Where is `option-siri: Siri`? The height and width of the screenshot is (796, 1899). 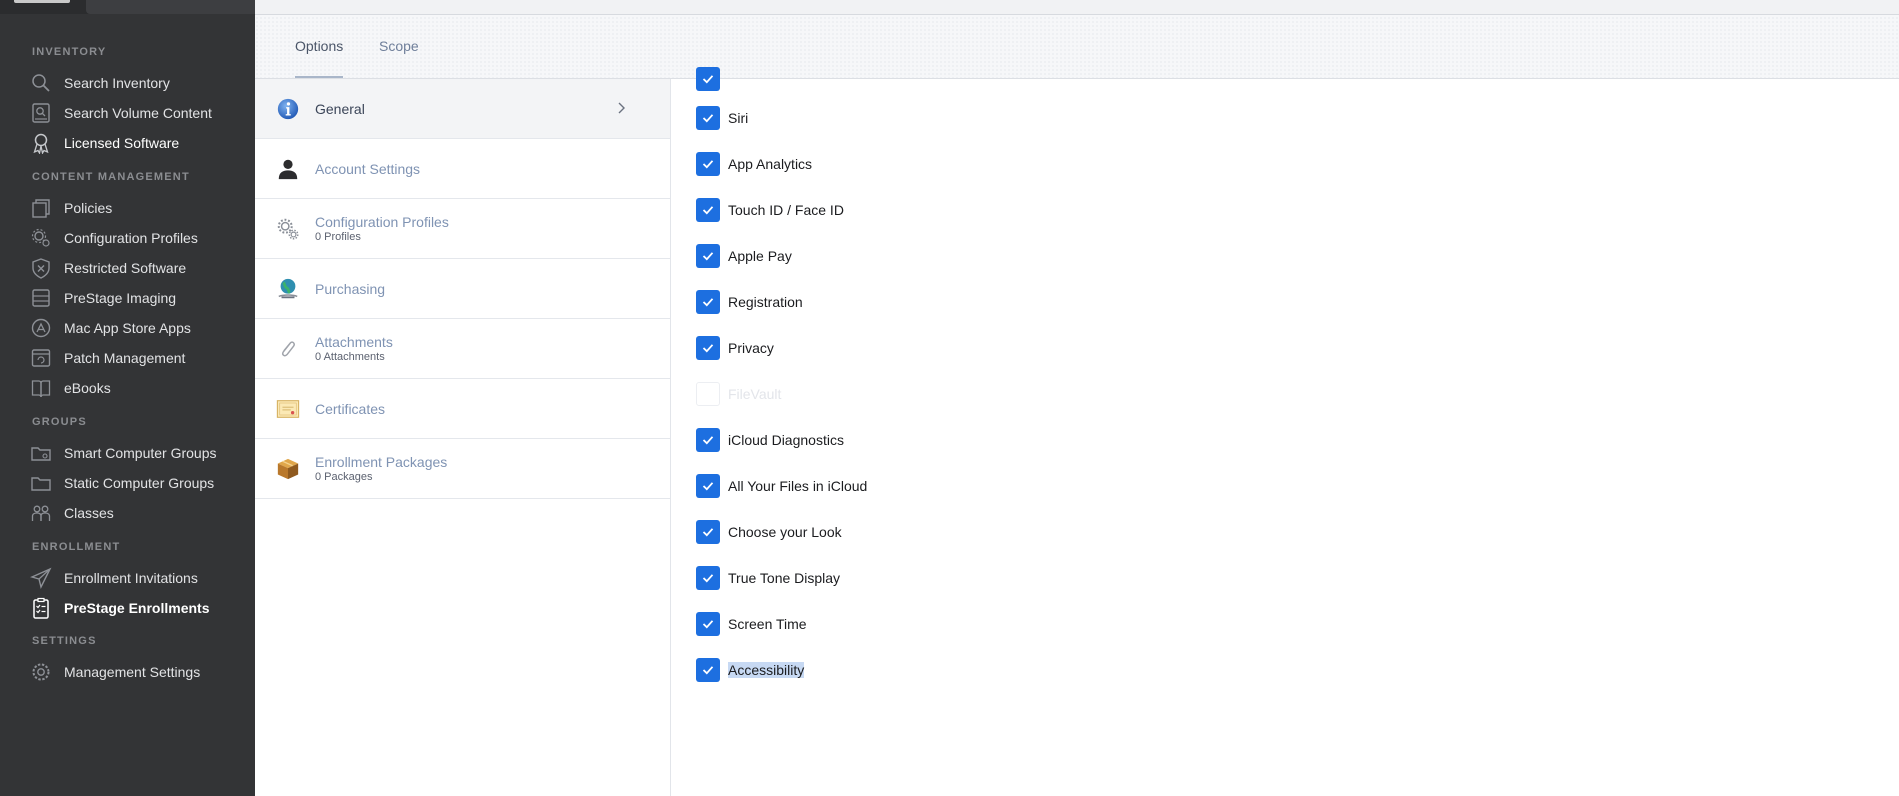
option-siri: Siri is located at coordinates (722, 118).